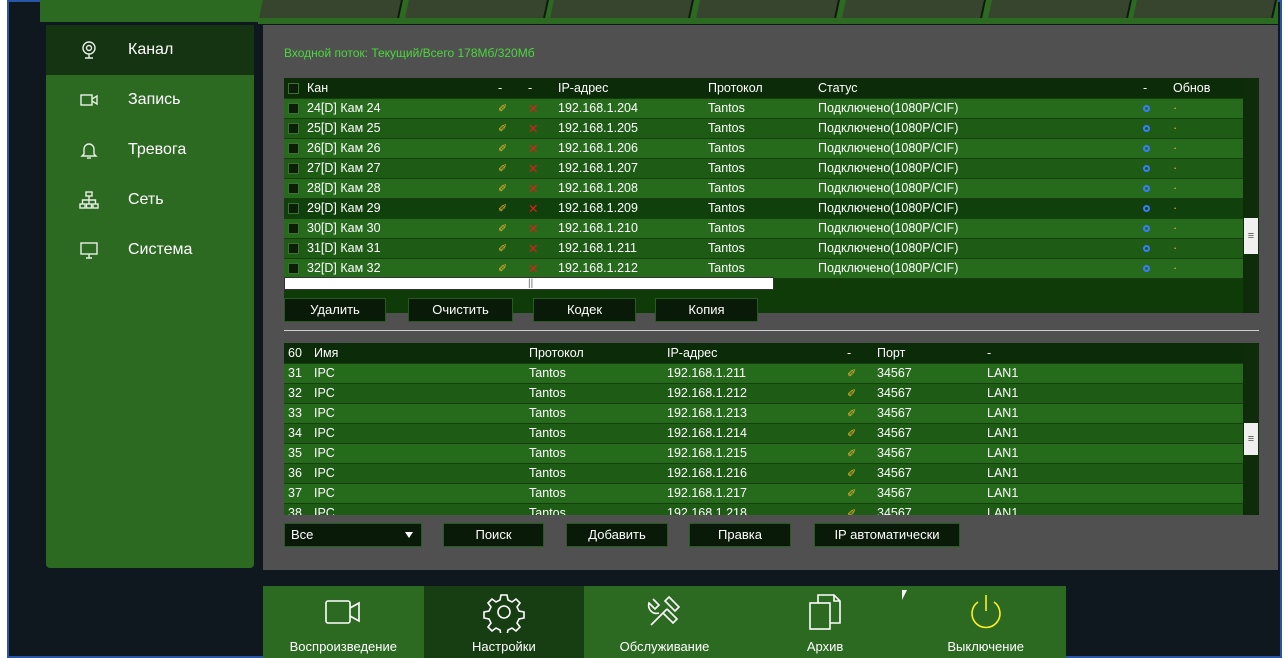 This screenshot has height=658, width=1285. Describe the element at coordinates (740, 535) in the screenshot. I see `edit-button: Правка` at that location.